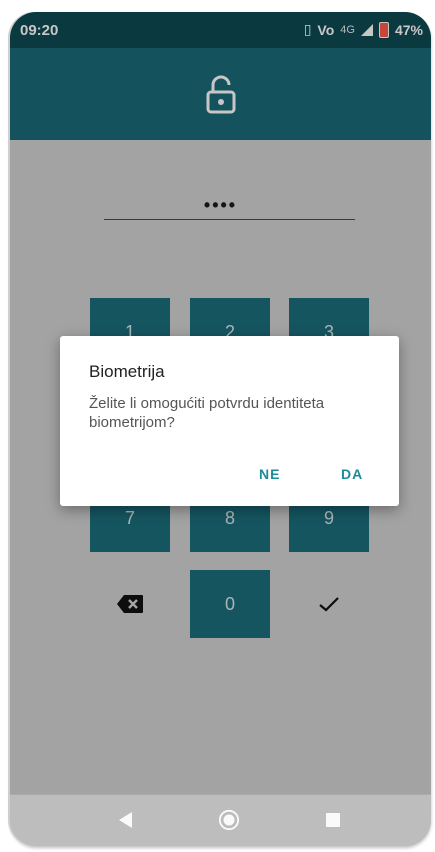 The image size is (435, 852). Describe the element at coordinates (352, 474) in the screenshot. I see `dialog-yes-button: DA` at that location.